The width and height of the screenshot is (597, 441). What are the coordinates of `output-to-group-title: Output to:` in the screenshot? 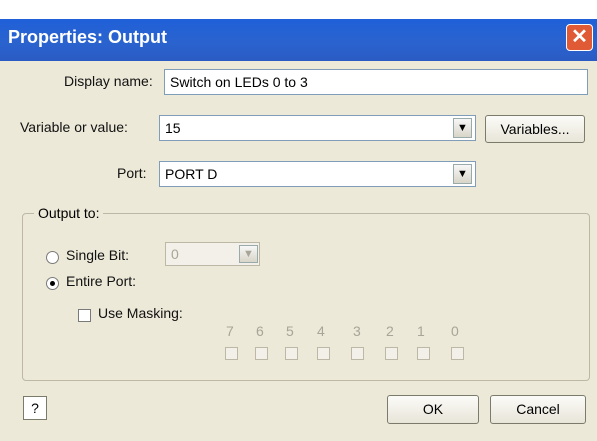 It's located at (69, 213).